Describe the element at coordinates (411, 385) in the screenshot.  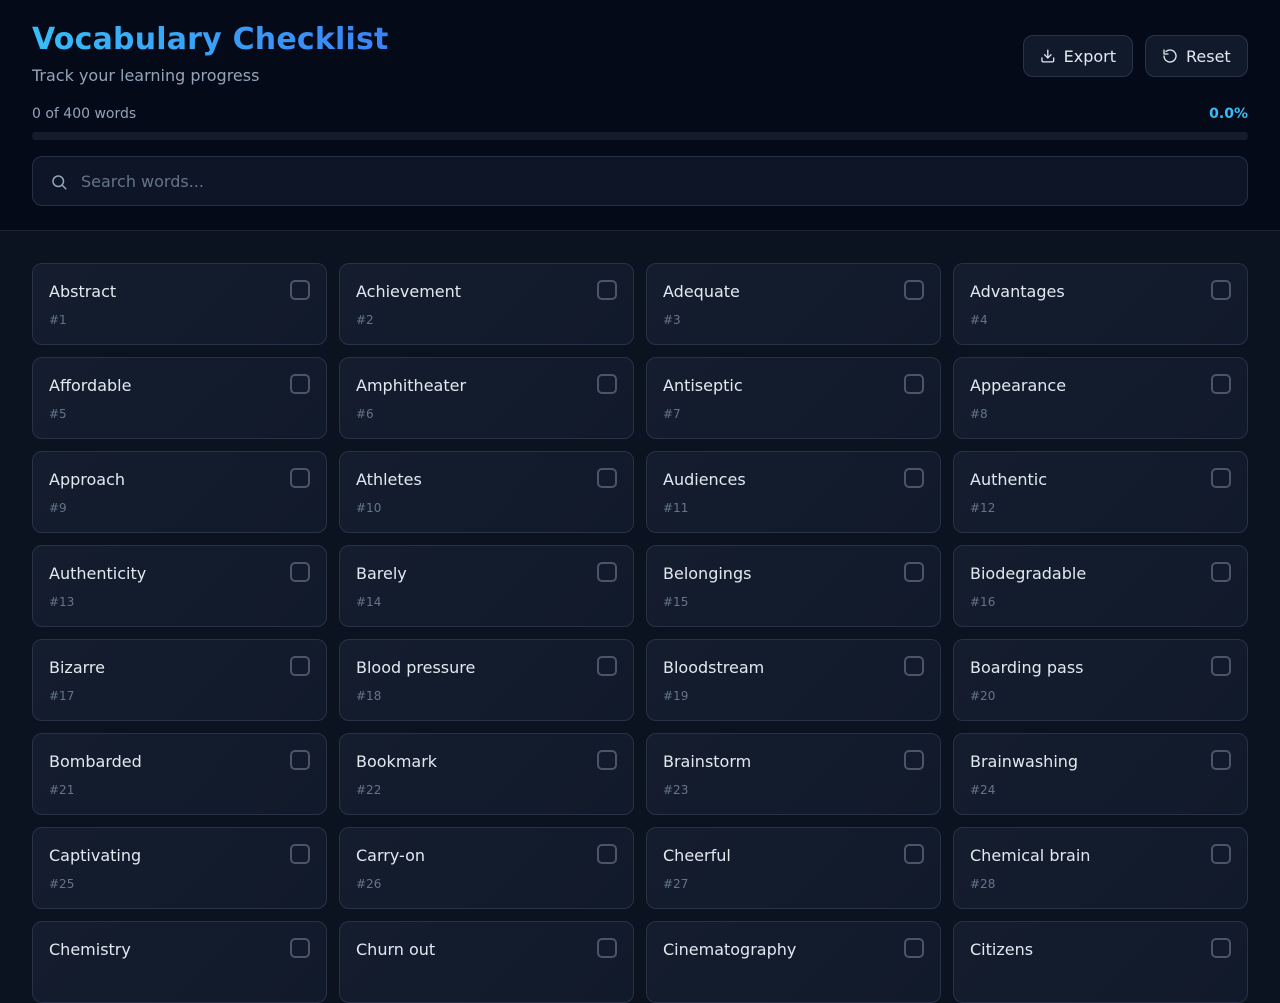
I see `word-label: Amphitheater` at that location.